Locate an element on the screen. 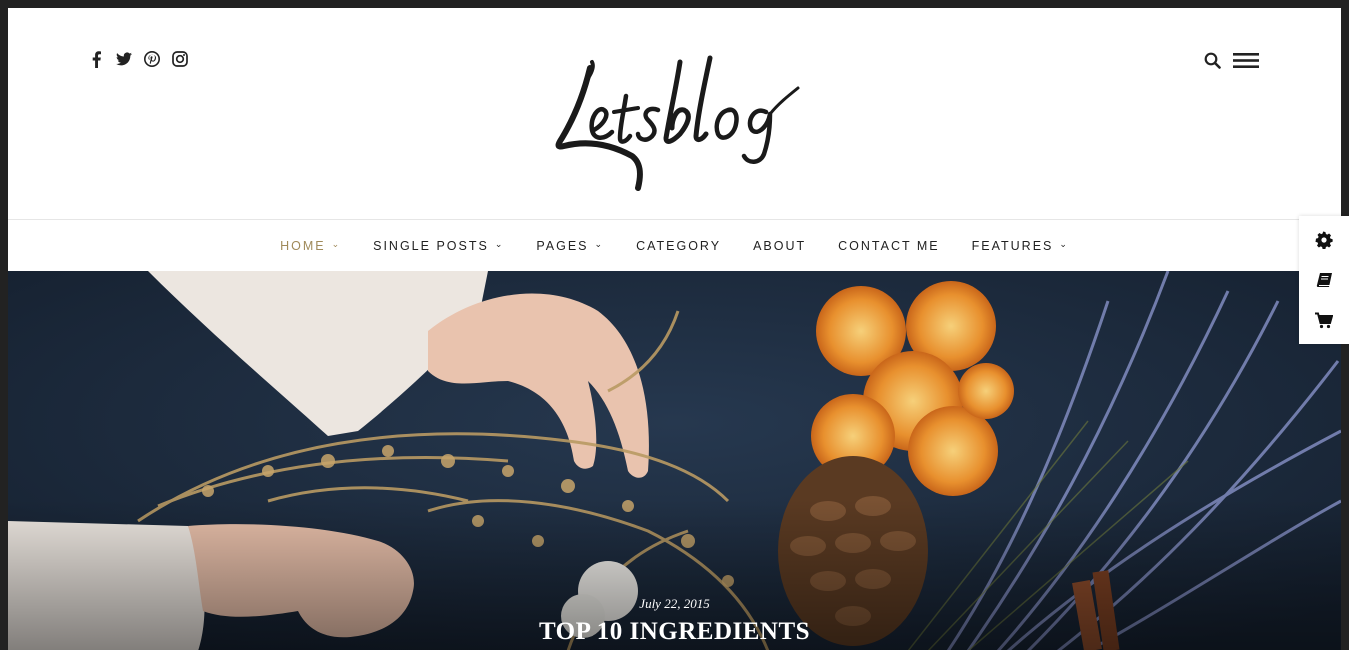 Image resolution: width=1349 pixels, height=650 pixels. pinterest-icon is located at coordinates (152, 59).